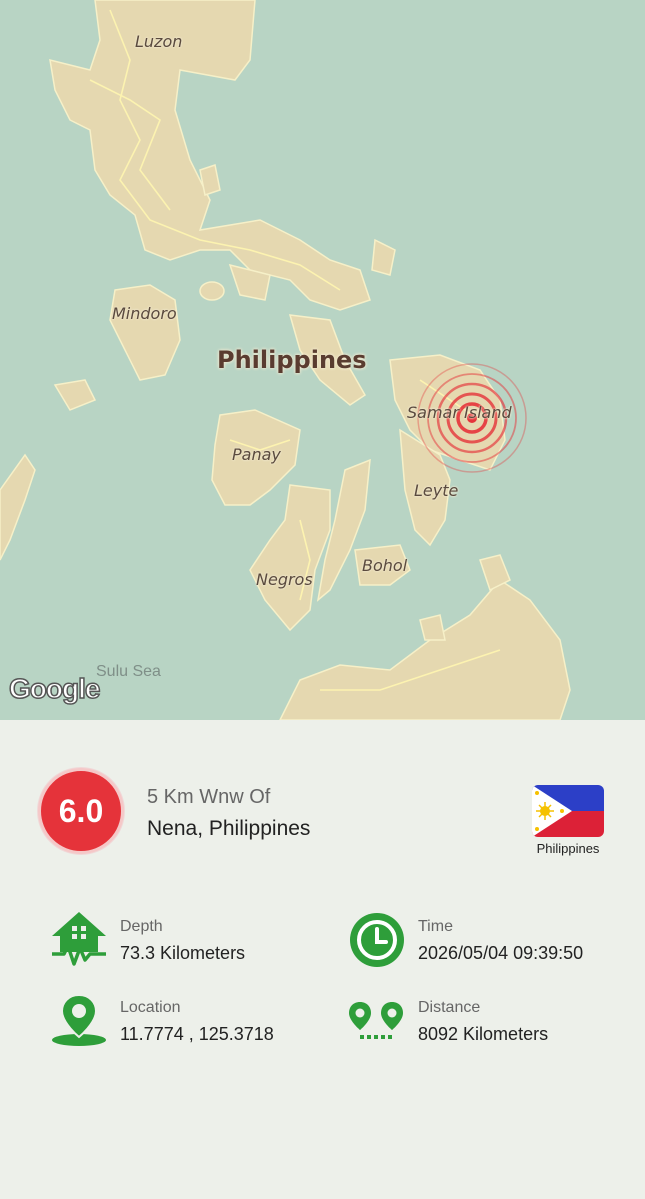  Describe the element at coordinates (436, 490) in the screenshot. I see `map-label-leyte: Leyte` at that location.